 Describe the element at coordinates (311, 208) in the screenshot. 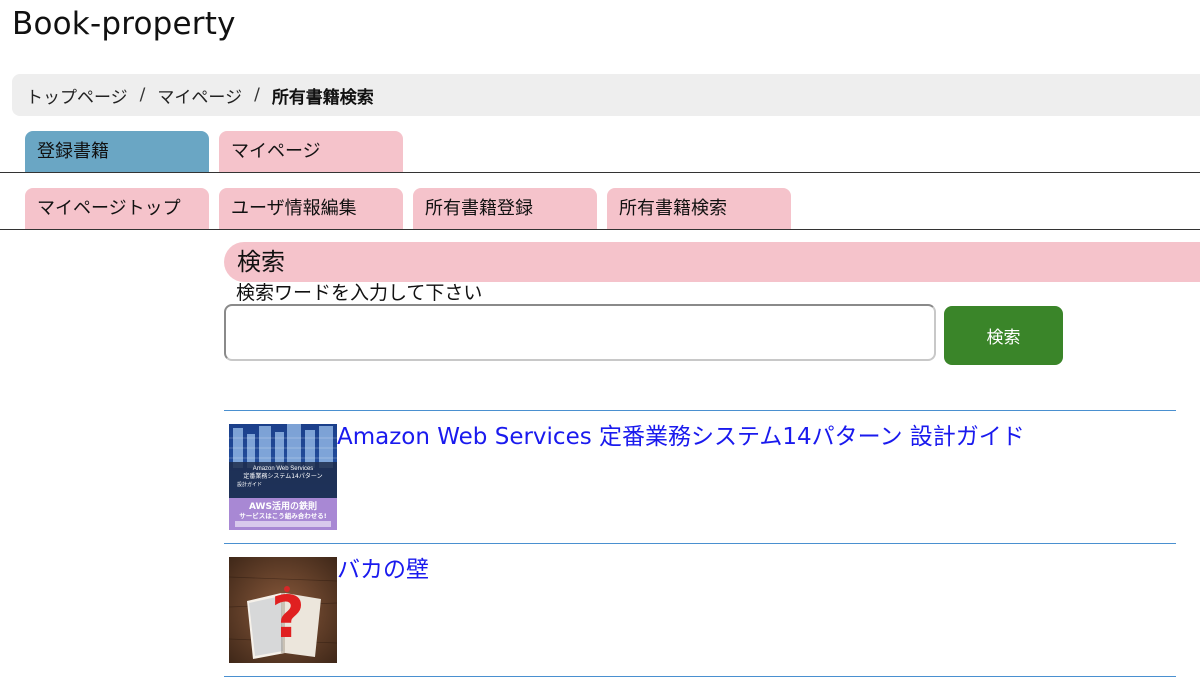

I see `tab-user-info-edit: ユーザ情報編集` at that location.